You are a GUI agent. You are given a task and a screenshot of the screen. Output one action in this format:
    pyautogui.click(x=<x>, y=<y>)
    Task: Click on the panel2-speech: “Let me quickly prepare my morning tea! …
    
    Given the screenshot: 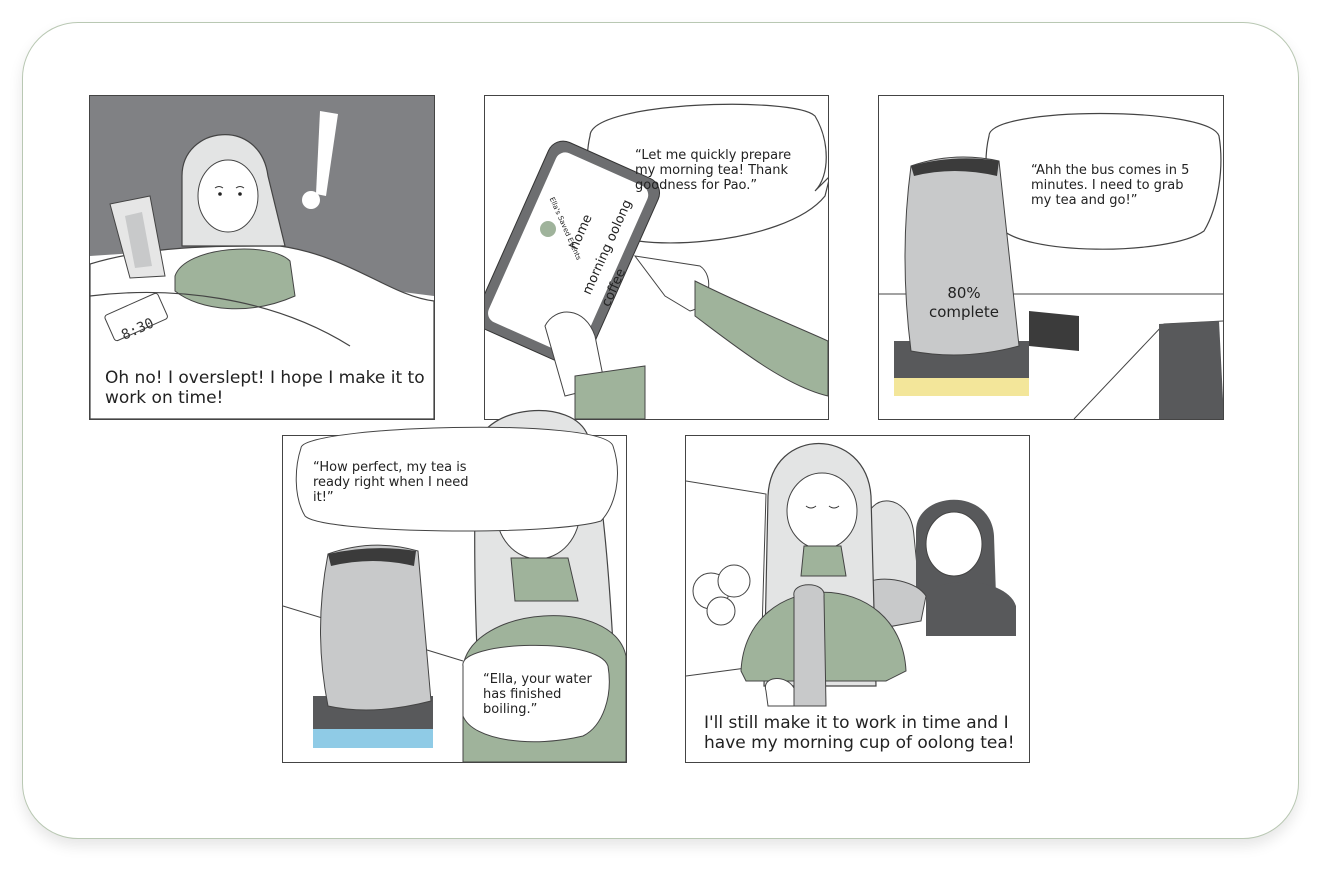 What is the action you would take?
    pyautogui.click(x=713, y=170)
    